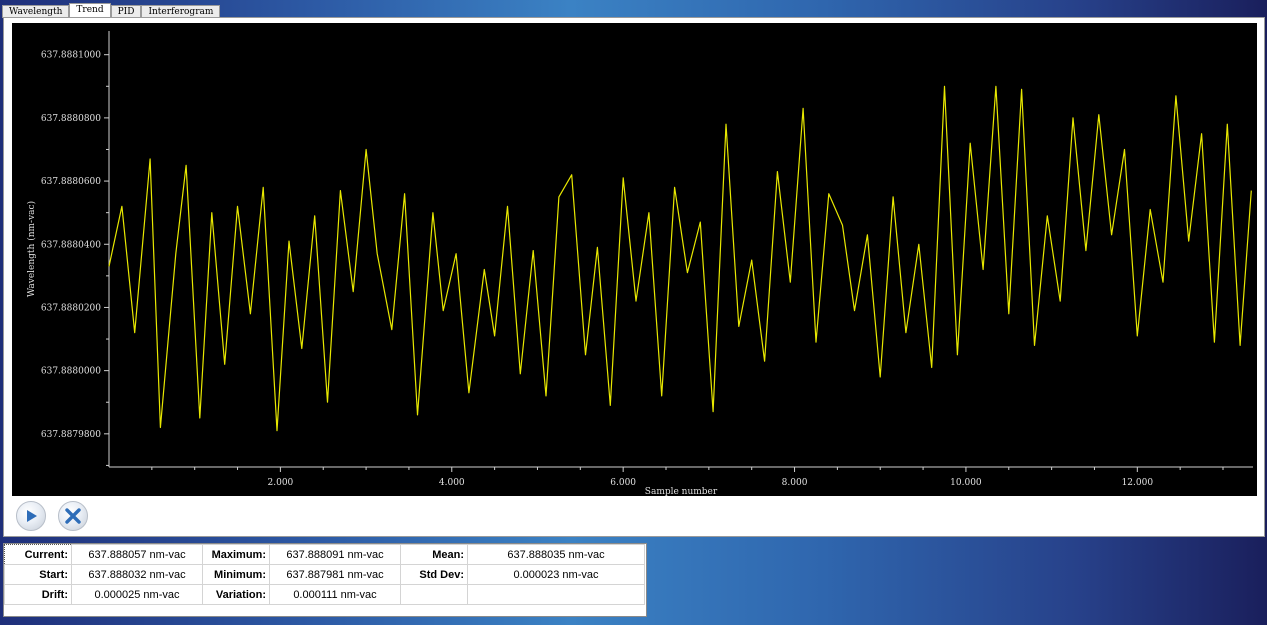  What do you see at coordinates (71, 435) in the screenshot?
I see `y-tick-label: 637.8879800` at bounding box center [71, 435].